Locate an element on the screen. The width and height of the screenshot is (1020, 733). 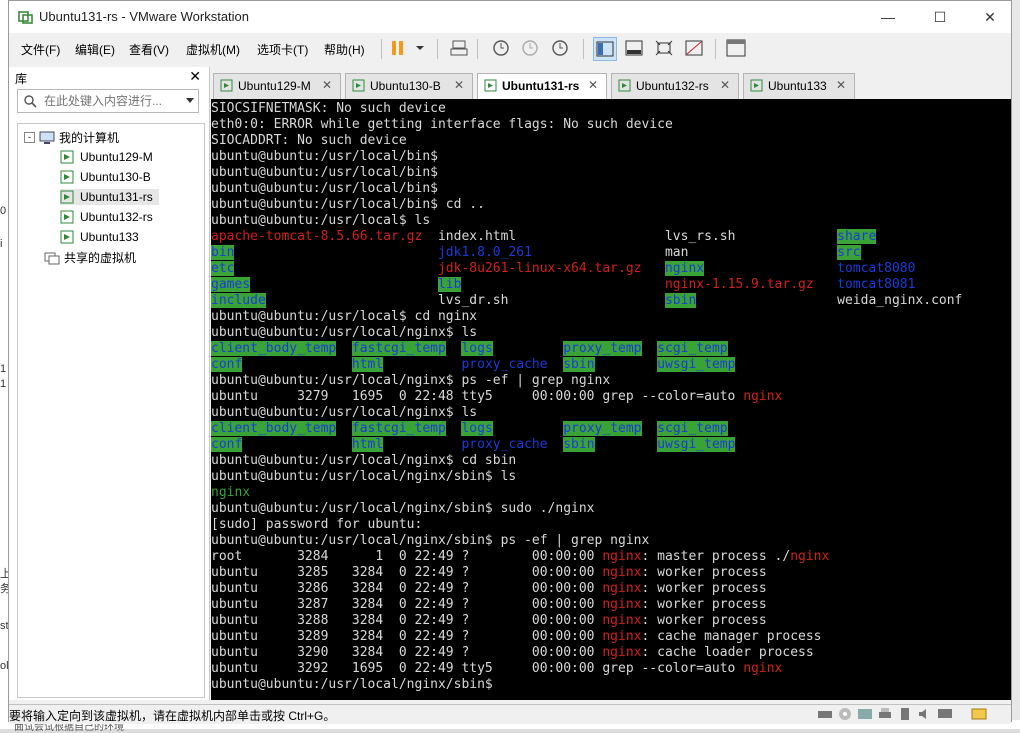
fullscreen-icon is located at coordinates (664, 48).